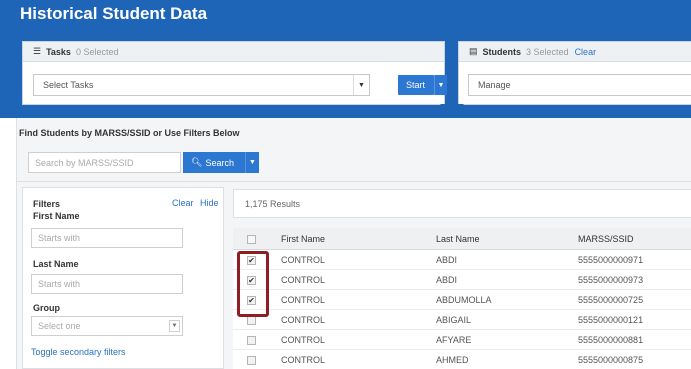 The width and height of the screenshot is (691, 369). I want to click on panel-pointer, so click(452, 110).